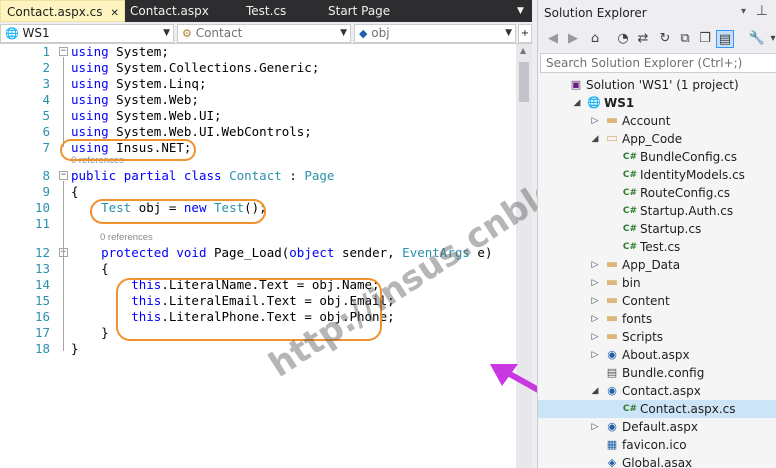  Describe the element at coordinates (657, 265) in the screenshot. I see `tree-item: ▷ ▬ App_Data` at that location.